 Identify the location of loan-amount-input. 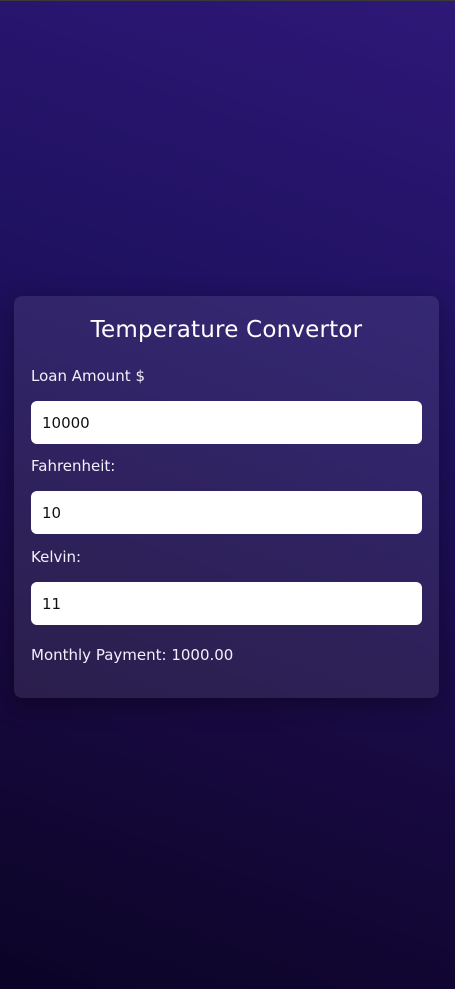
(226, 422).